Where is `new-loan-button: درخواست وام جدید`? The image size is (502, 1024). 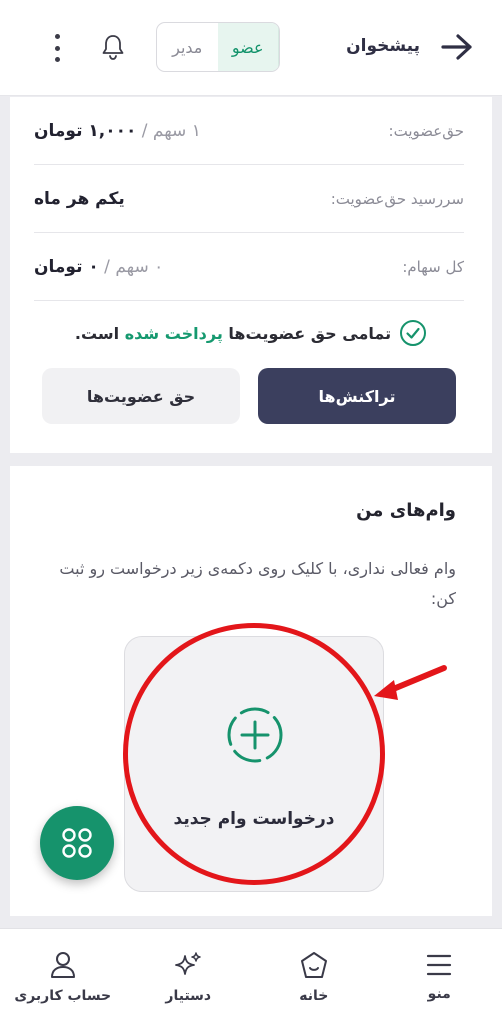 new-loan-button: درخواست وام جدید is located at coordinates (254, 764).